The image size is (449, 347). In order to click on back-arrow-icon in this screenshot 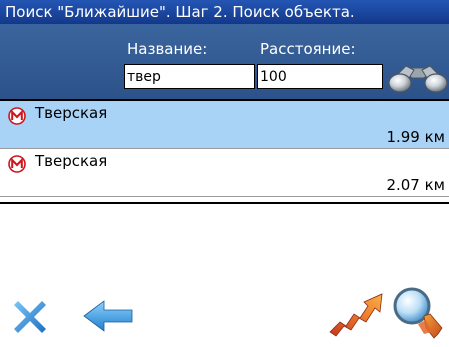, I will do `click(108, 316)`.